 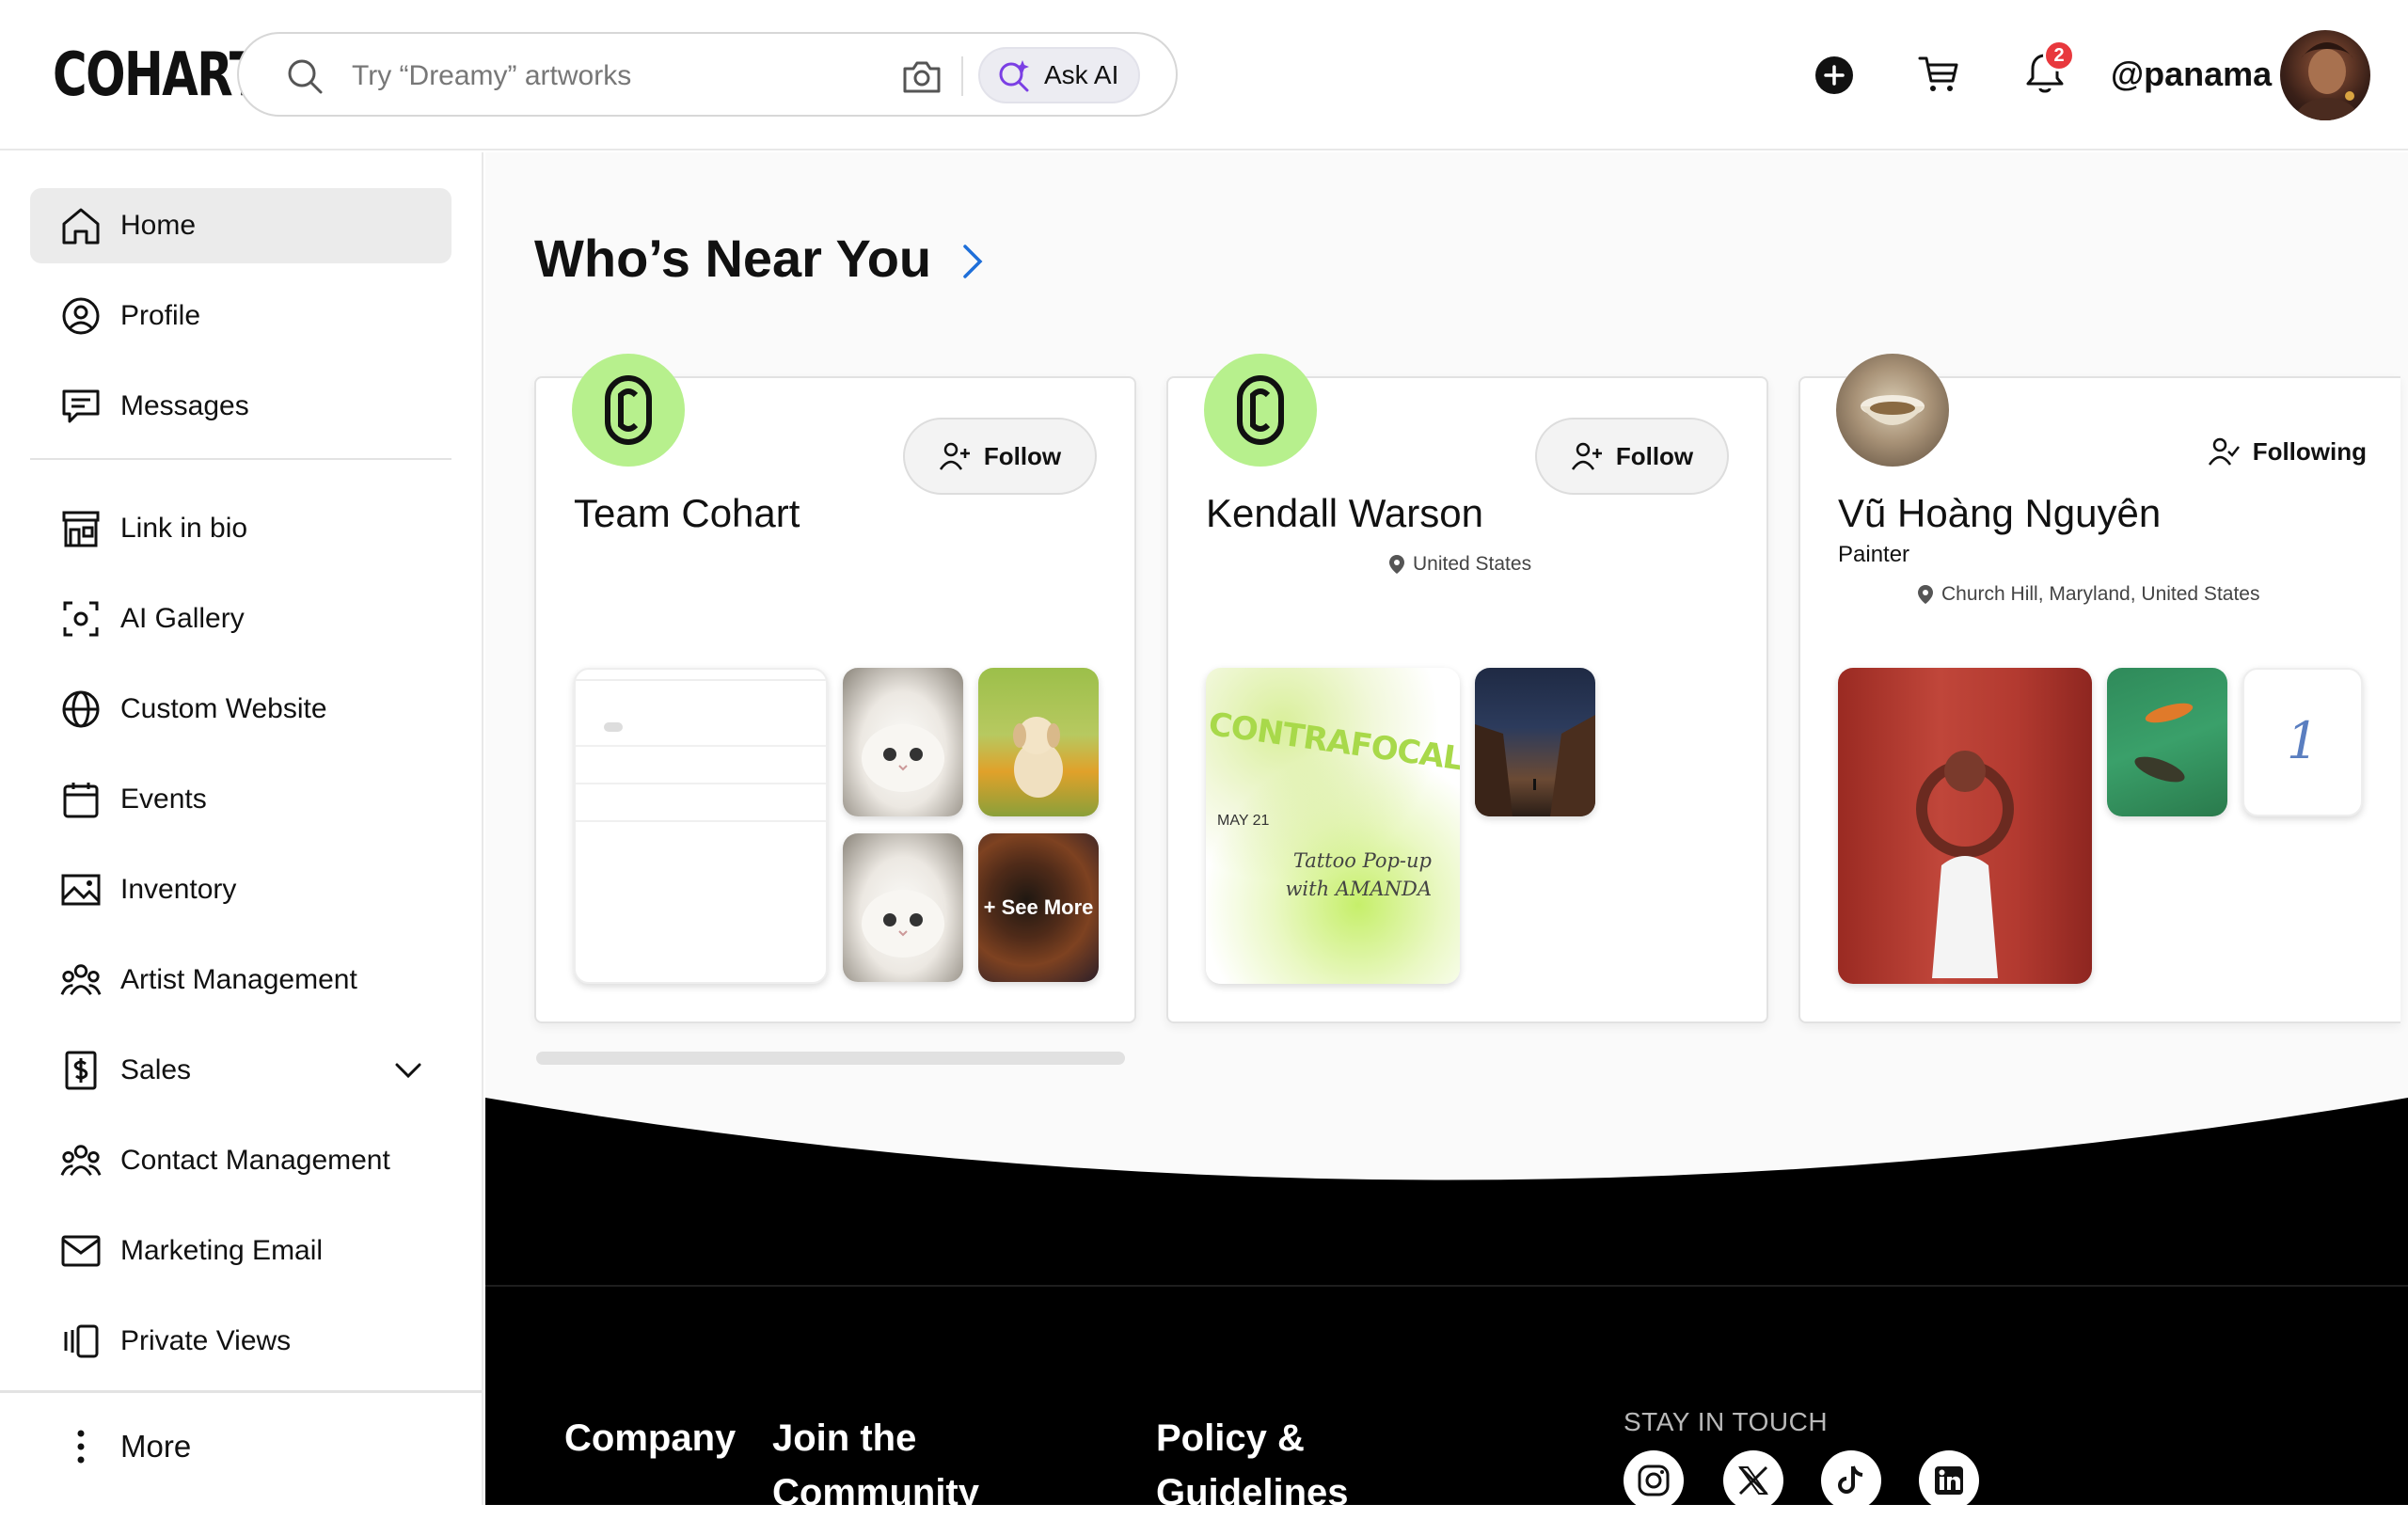 I want to click on sidebar-item-label: Messages, so click(x=185, y=405).